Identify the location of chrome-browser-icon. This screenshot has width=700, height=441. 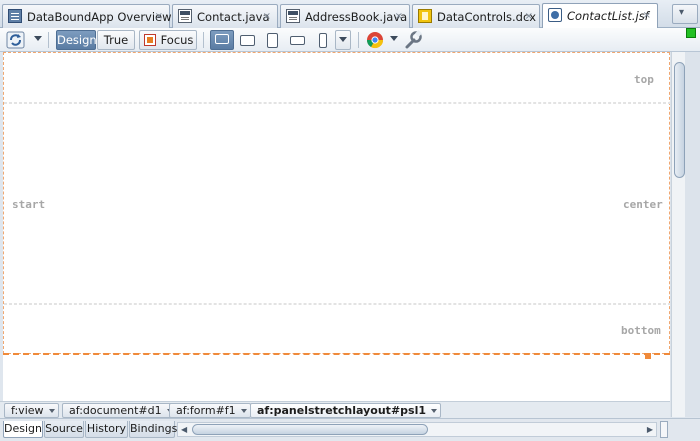
(375, 40).